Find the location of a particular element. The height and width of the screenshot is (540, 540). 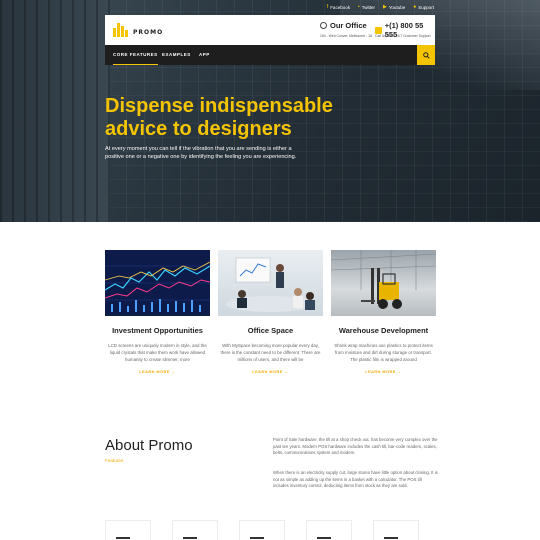

nav-item-app: APP is located at coordinates (204, 55).